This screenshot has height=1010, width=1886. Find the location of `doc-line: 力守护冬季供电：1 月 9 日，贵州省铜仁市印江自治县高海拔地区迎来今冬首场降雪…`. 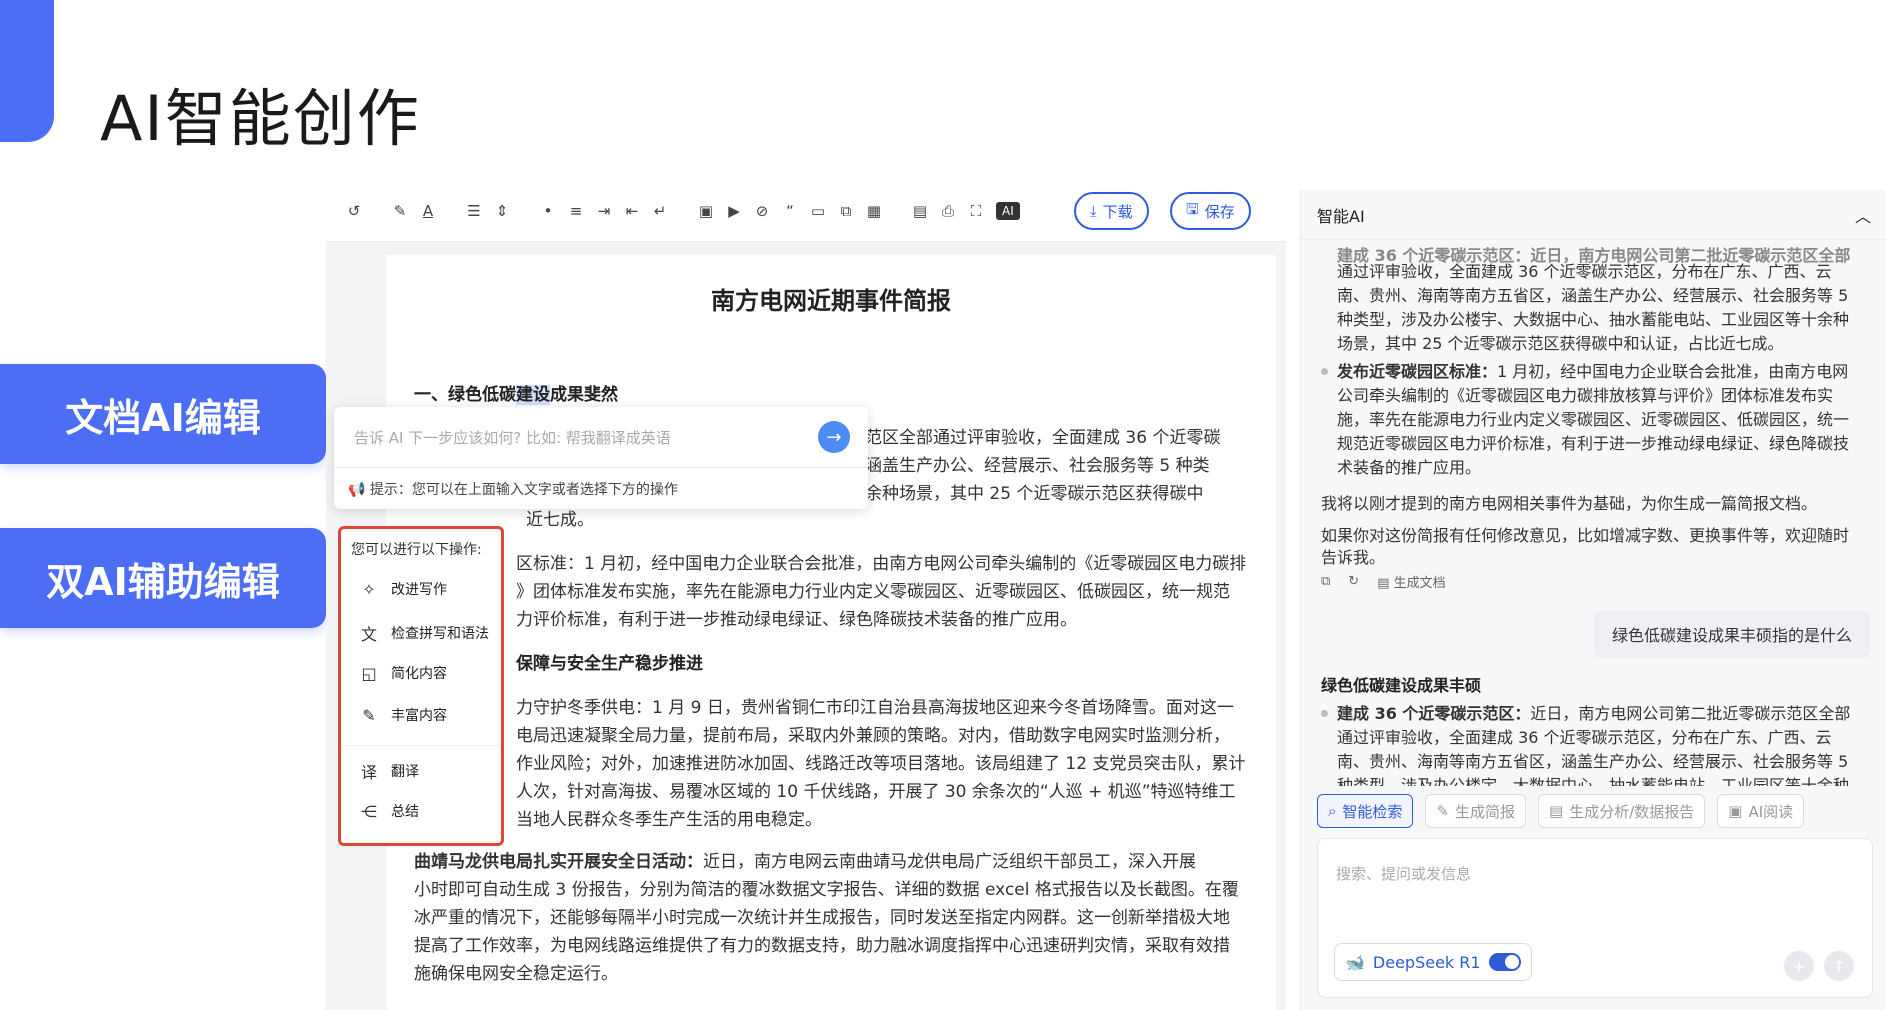

doc-line: 力守护冬季供电：1 月 9 日，贵州省铜仁市印江自治县高海拔地区迎来今冬首场降雪… is located at coordinates (875, 708).